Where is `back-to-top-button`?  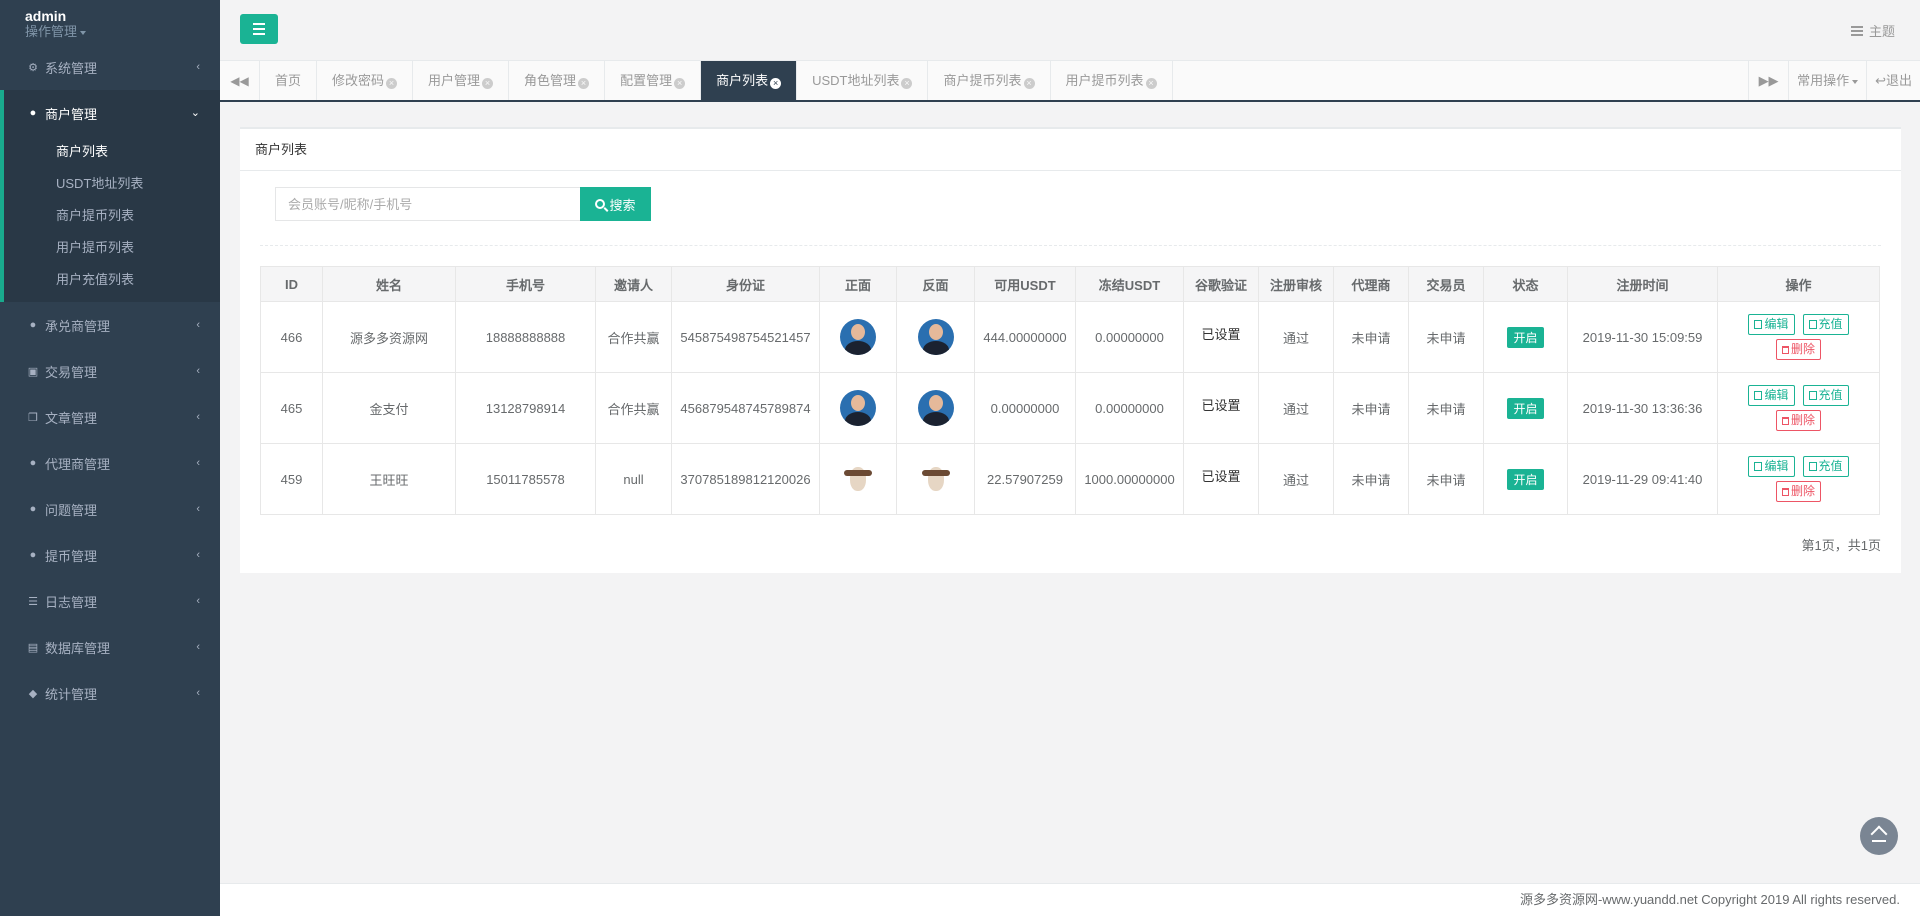 back-to-top-button is located at coordinates (1879, 836).